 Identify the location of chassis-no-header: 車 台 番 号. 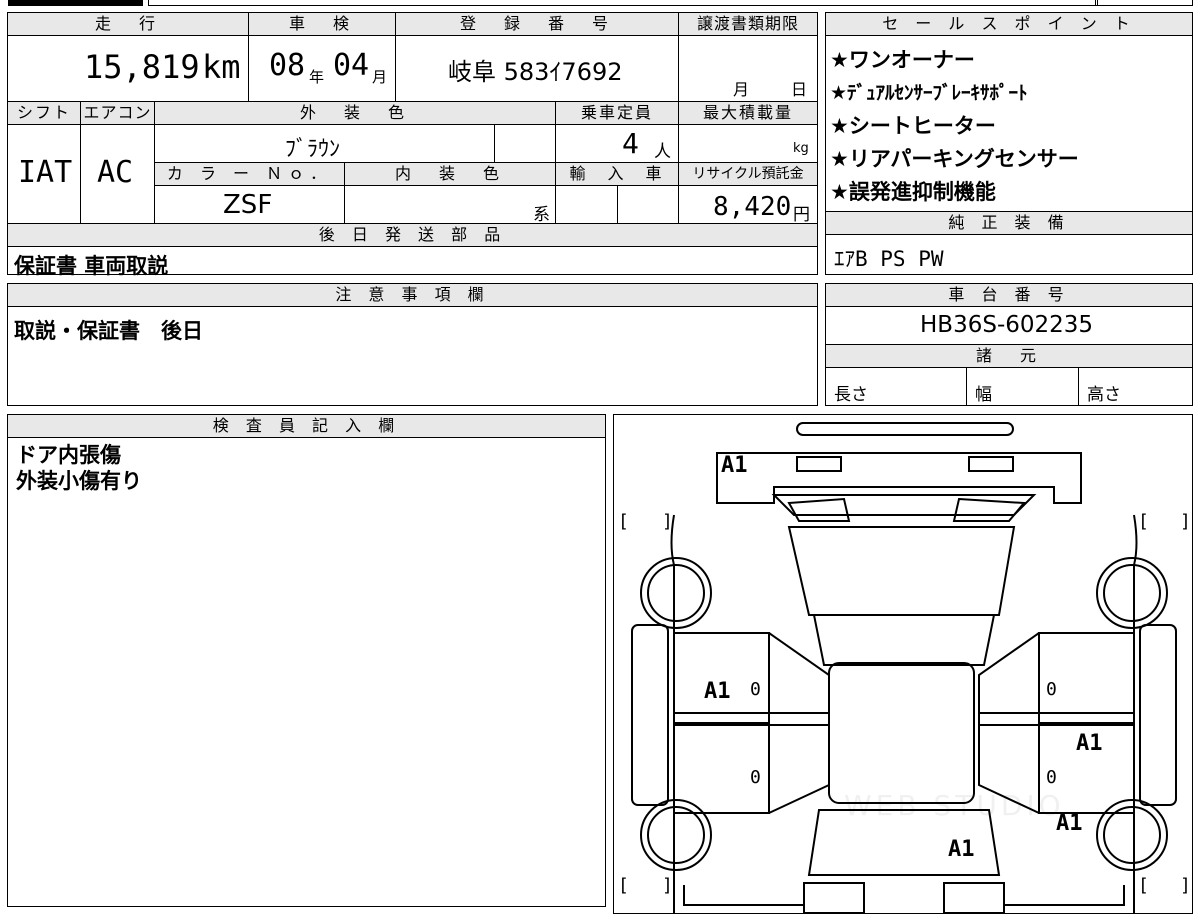
(1009, 295).